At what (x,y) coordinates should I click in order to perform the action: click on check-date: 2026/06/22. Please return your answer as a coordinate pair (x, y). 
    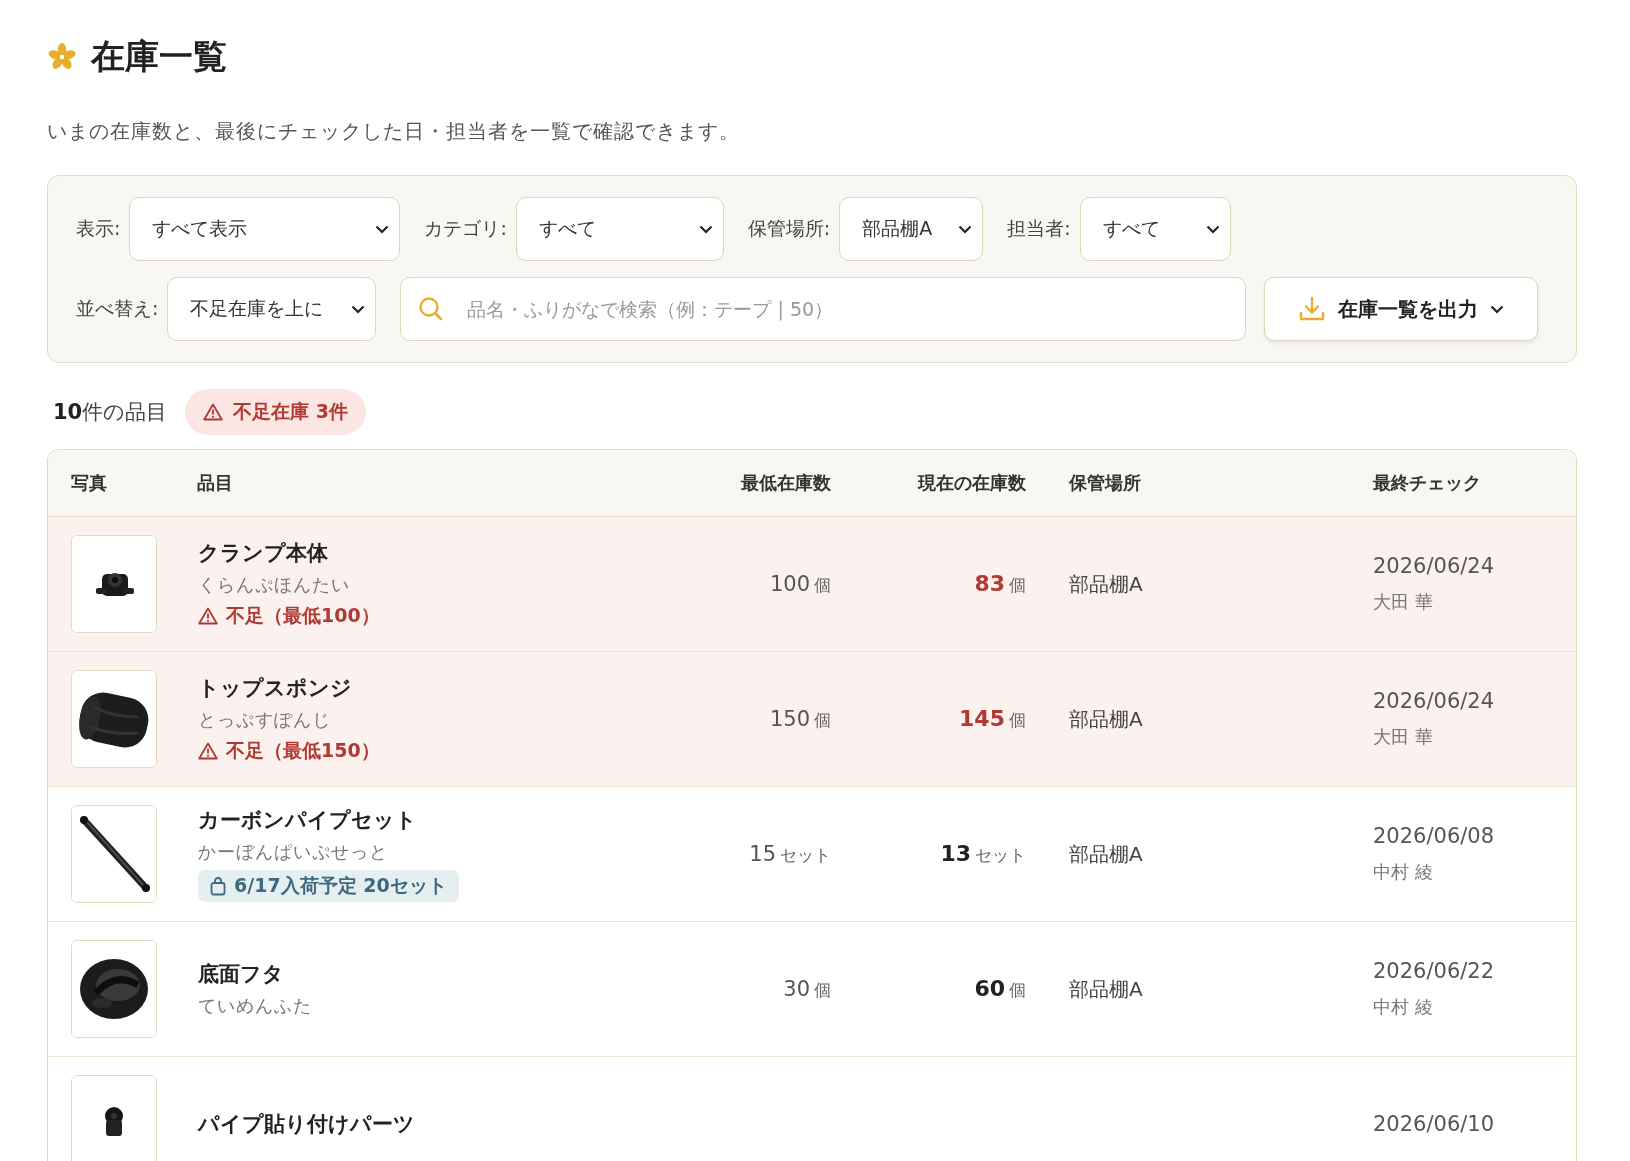
    Looking at the image, I should click on (1434, 971).